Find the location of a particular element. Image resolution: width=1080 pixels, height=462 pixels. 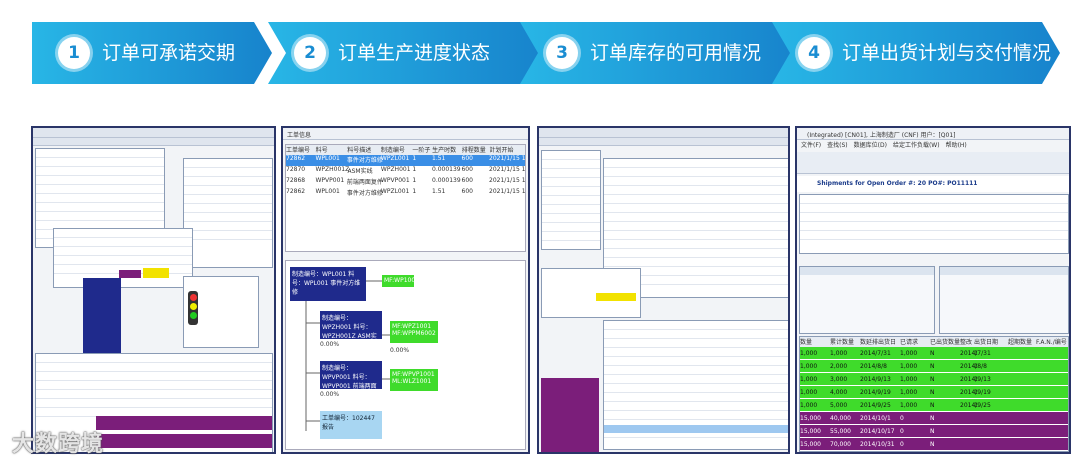

table-row: 1,000 3,000 2014/9/13 1,000 N 2014/9/13 1 is located at coordinates (934, 379).